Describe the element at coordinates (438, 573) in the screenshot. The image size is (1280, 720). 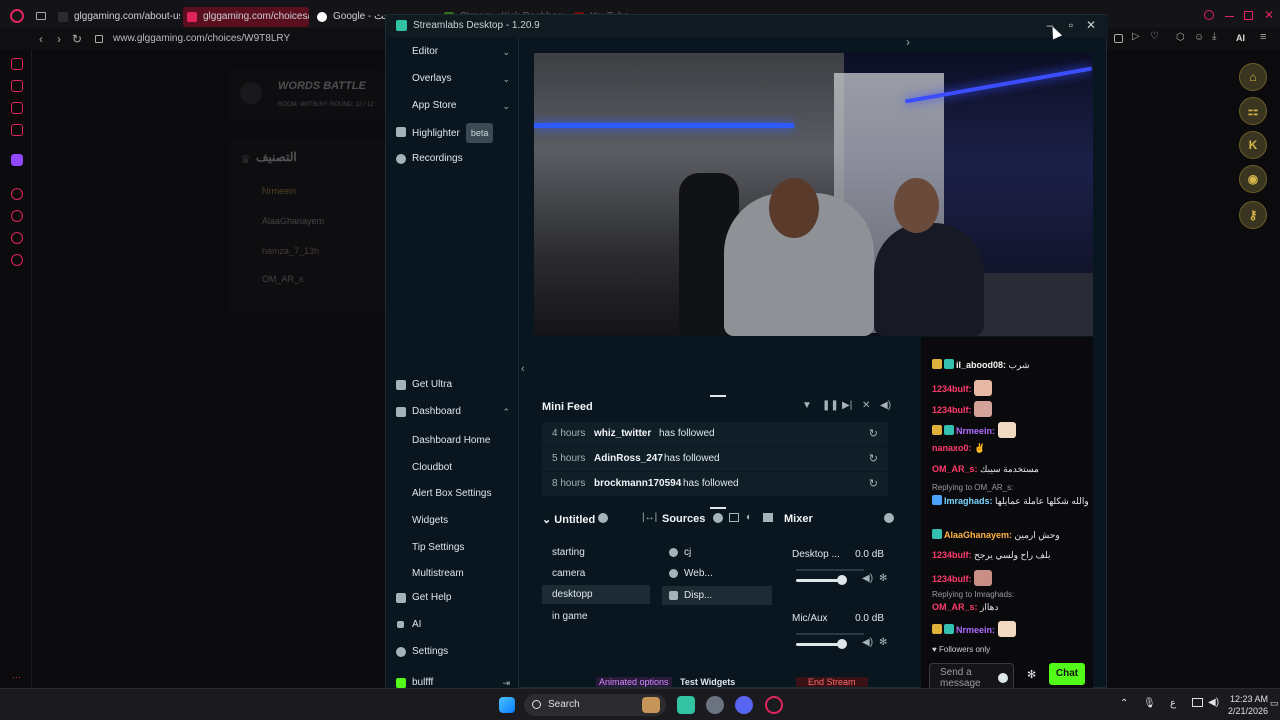
I see `nav-multistream: Multistream` at that location.